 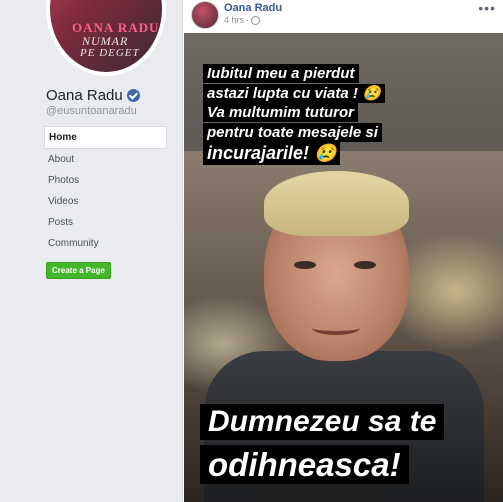 I want to click on story-caption-line: astazi lupta cu viata ! 😢, so click(x=294, y=93).